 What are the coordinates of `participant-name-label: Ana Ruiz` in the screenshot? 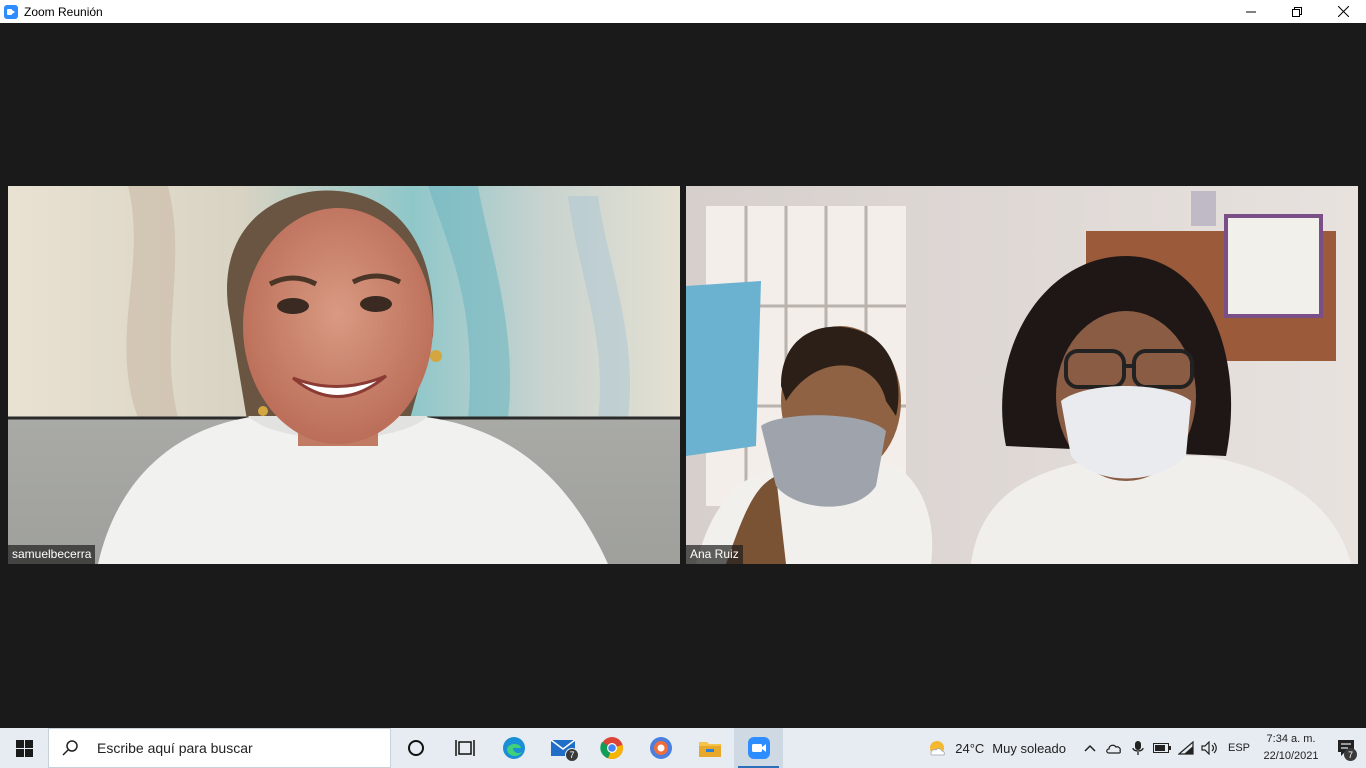 It's located at (714, 554).